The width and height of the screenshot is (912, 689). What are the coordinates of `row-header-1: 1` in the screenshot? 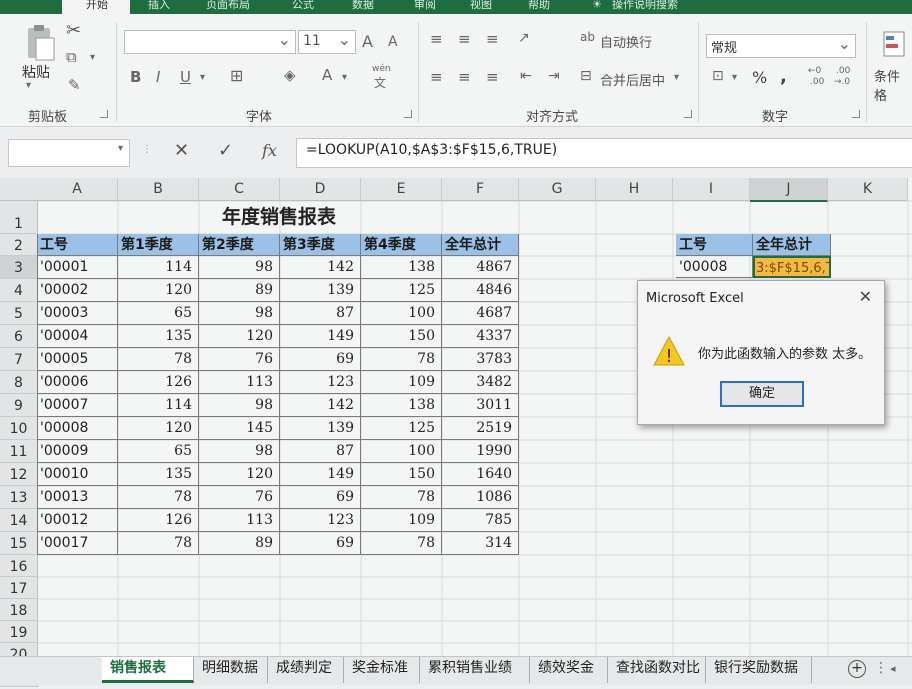 It's located at (19, 217).